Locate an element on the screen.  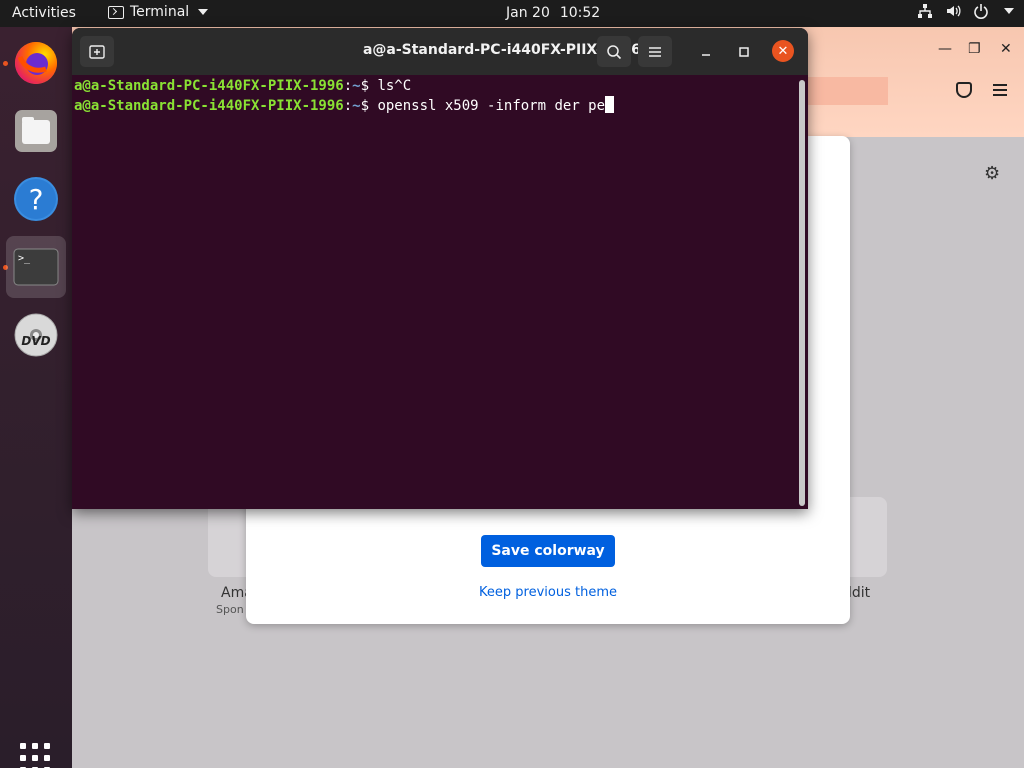
search-icon is located at coordinates (614, 51).